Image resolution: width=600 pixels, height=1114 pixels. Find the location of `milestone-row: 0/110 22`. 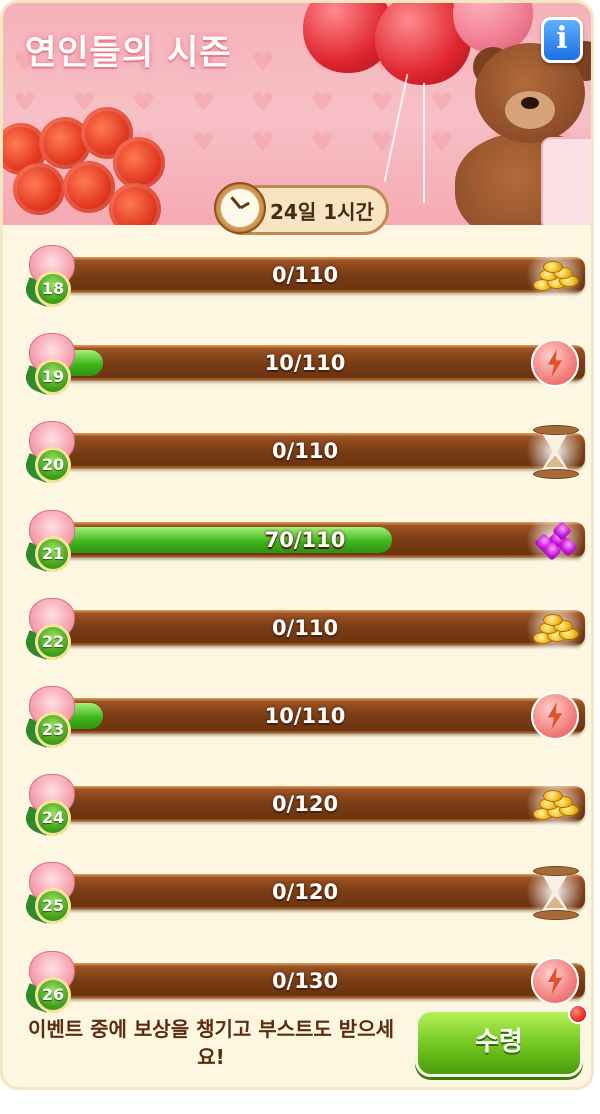

milestone-row: 0/110 22 is located at coordinates (297, 627).